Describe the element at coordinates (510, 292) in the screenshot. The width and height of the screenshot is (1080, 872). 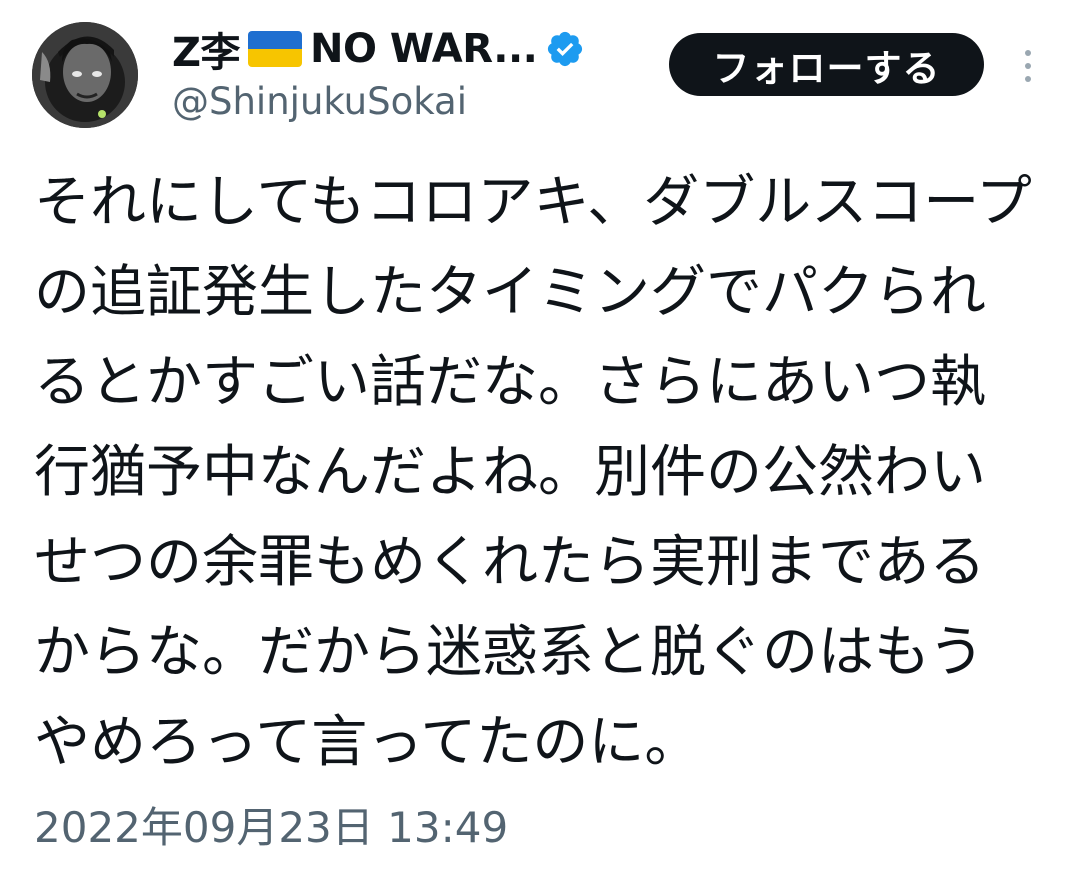
I see `tweet-text-line: の追証発生したタイミングでパクられ` at that location.